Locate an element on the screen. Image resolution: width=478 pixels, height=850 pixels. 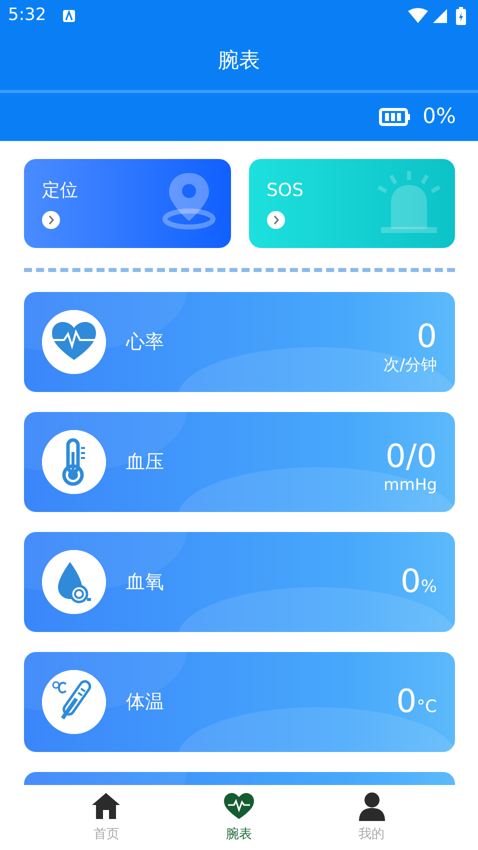
status-time: 5:32 is located at coordinates (27, 16).